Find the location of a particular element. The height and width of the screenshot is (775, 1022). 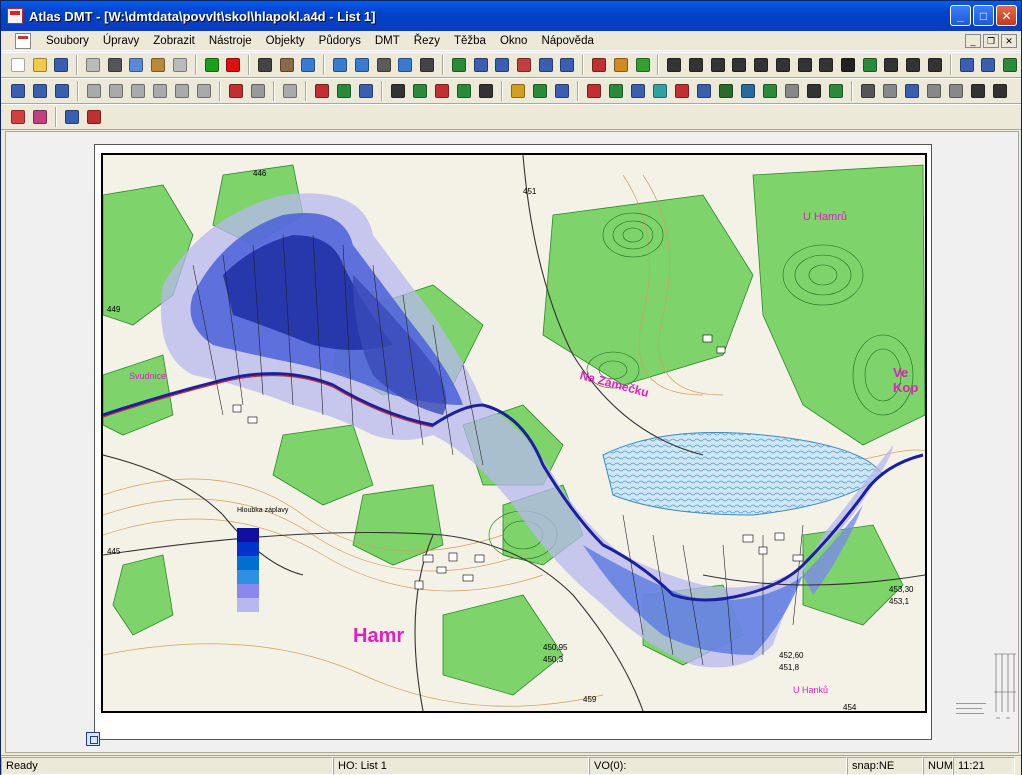

undo-button is located at coordinates (93, 65).